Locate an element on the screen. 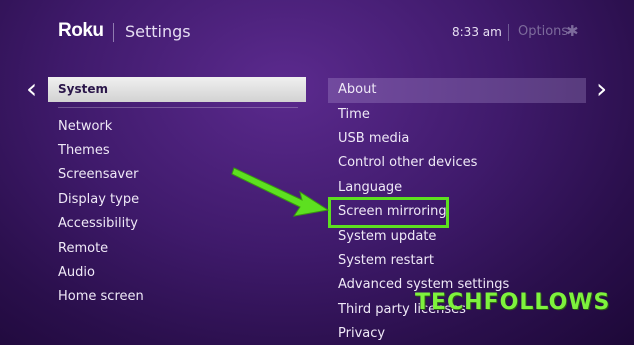  right-menu-item-system-update: System update is located at coordinates (387, 236).